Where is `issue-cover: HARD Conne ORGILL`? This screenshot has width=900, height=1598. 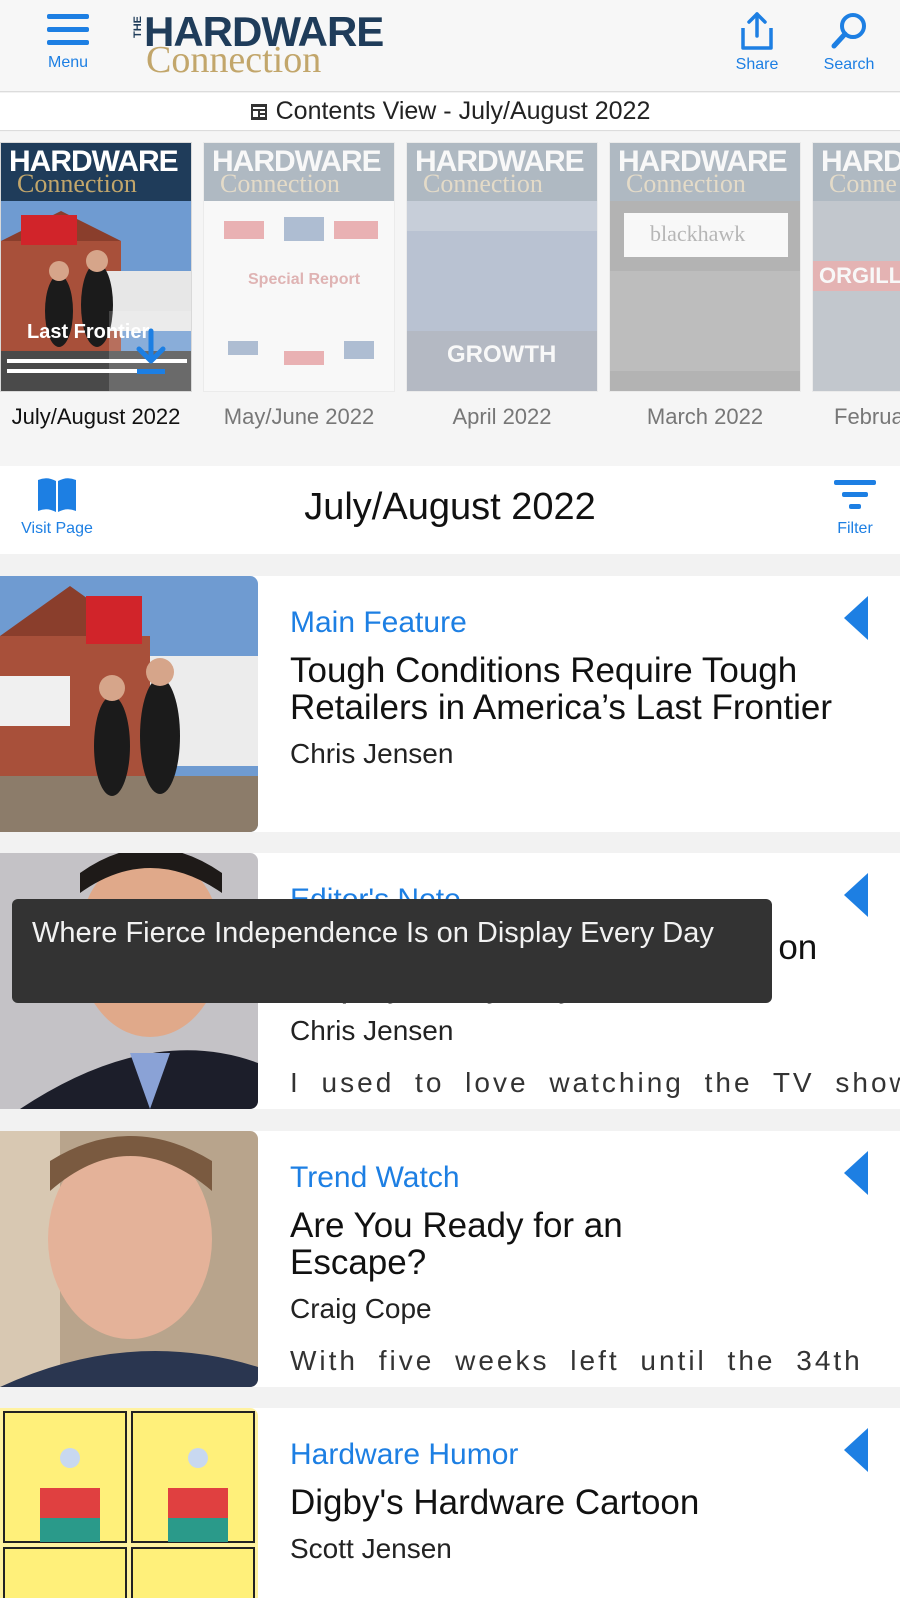
issue-cover: HARD Conne ORGILL is located at coordinates (856, 267).